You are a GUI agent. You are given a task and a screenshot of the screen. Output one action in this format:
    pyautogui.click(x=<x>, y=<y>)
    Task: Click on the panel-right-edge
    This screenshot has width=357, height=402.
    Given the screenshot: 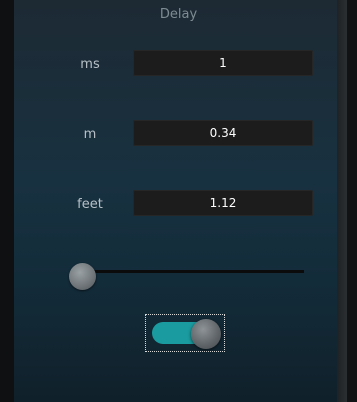 What is the action you would take?
    pyautogui.click(x=342, y=201)
    